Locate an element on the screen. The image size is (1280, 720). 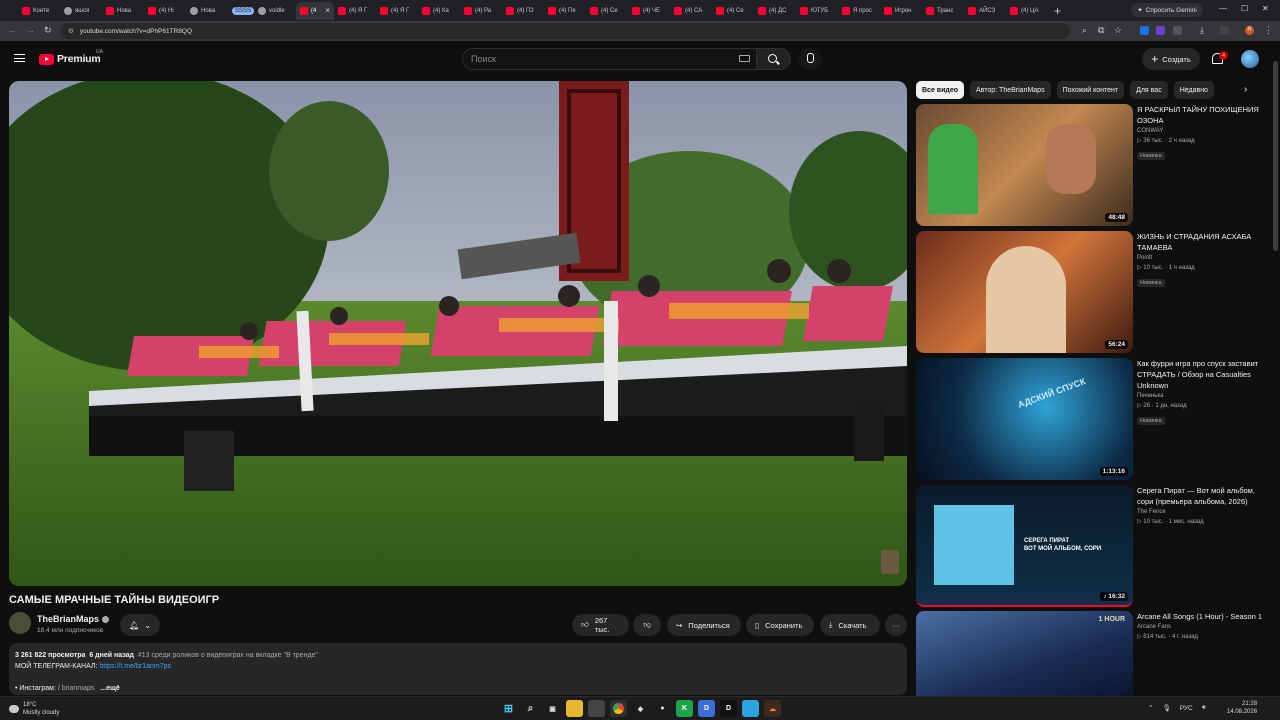
keyboard-icon is located at coordinates (744, 58).